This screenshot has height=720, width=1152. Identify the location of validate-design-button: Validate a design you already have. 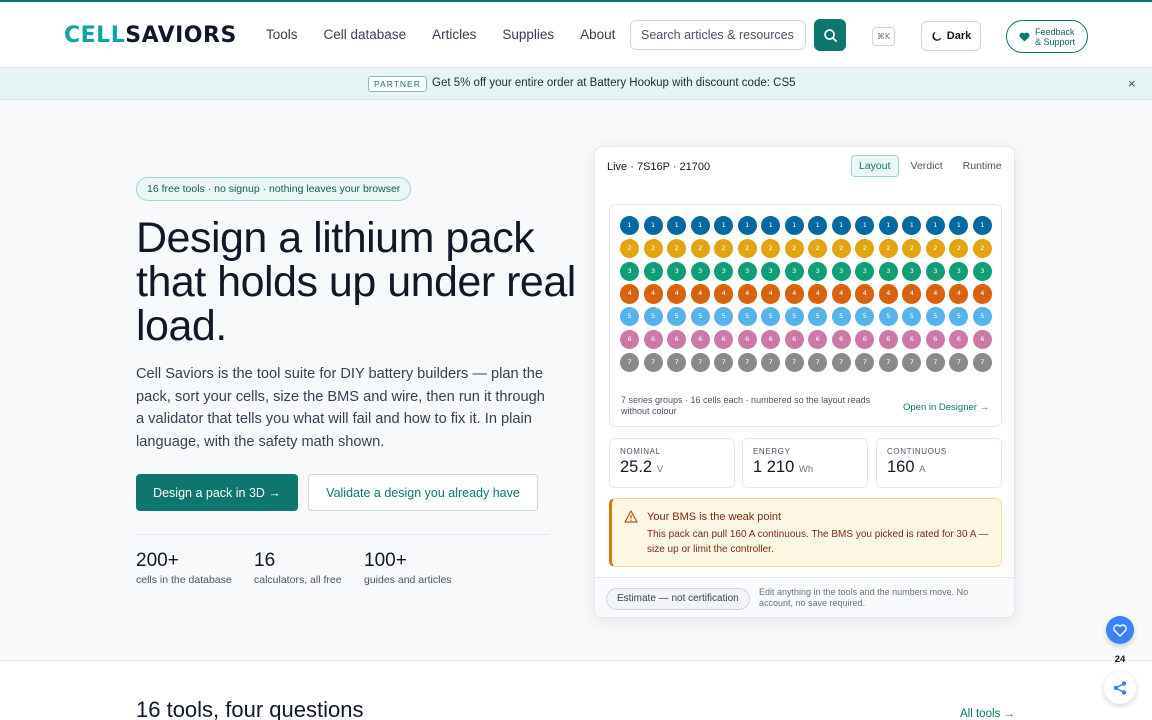
(423, 492).